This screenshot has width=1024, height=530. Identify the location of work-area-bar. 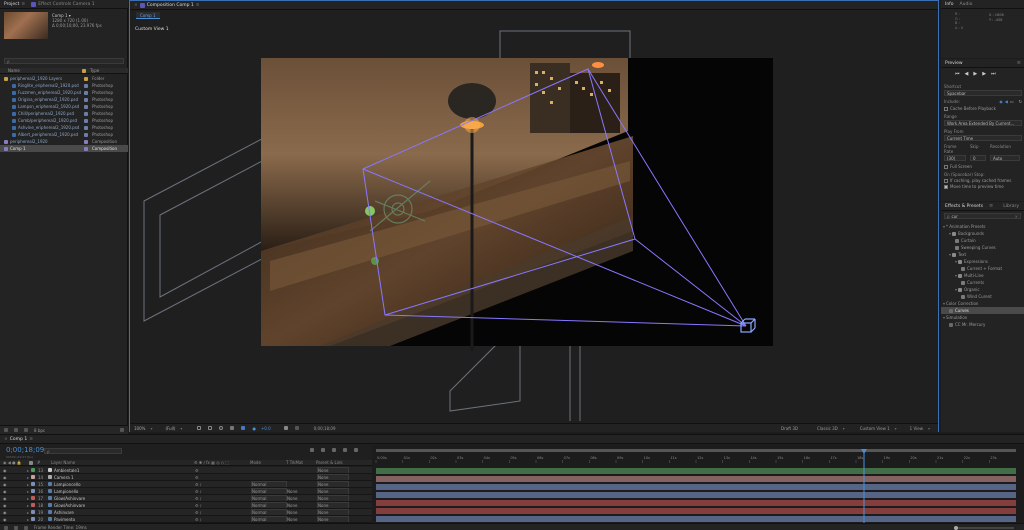
(696, 450).